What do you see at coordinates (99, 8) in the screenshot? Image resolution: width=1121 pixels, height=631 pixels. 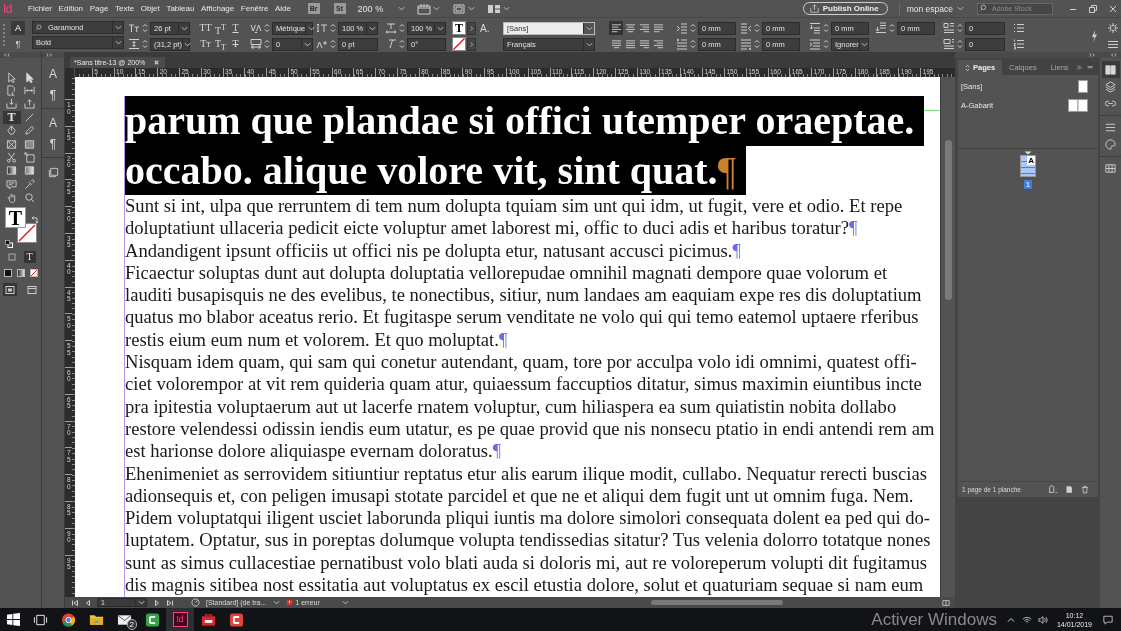 I see `menu-item: Page` at bounding box center [99, 8].